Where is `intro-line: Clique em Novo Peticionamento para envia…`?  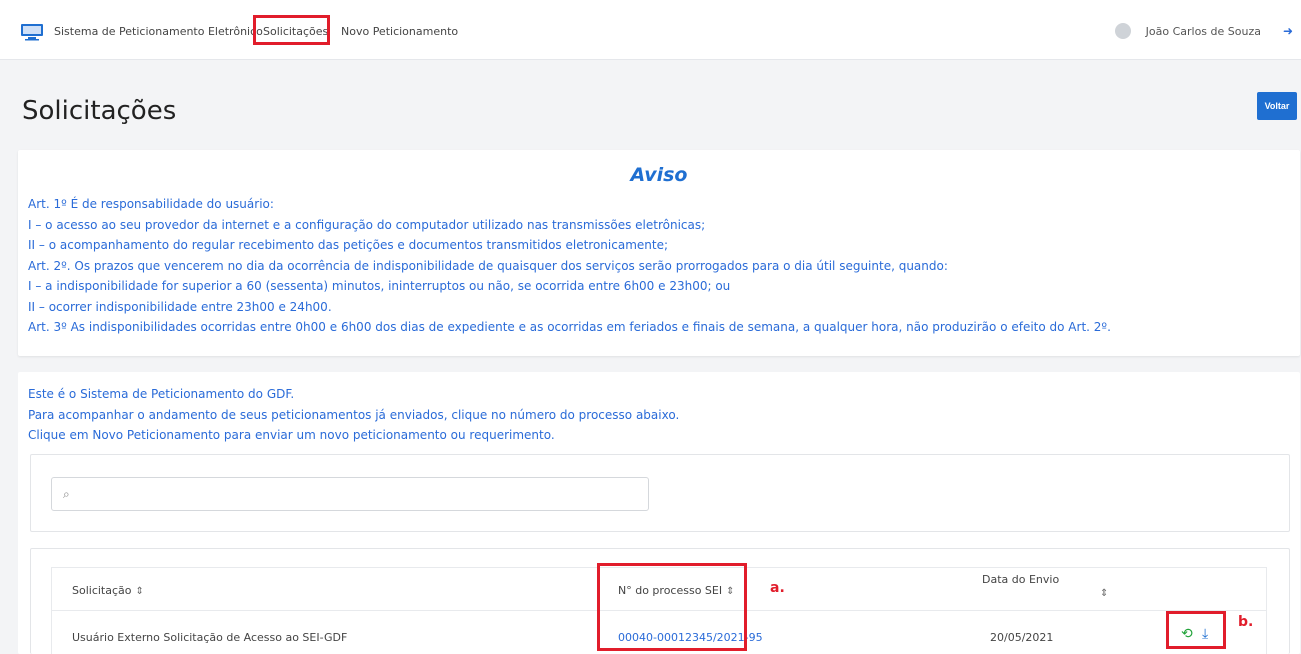
intro-line: Clique em Novo Peticionamento para envia… is located at coordinates (291, 435).